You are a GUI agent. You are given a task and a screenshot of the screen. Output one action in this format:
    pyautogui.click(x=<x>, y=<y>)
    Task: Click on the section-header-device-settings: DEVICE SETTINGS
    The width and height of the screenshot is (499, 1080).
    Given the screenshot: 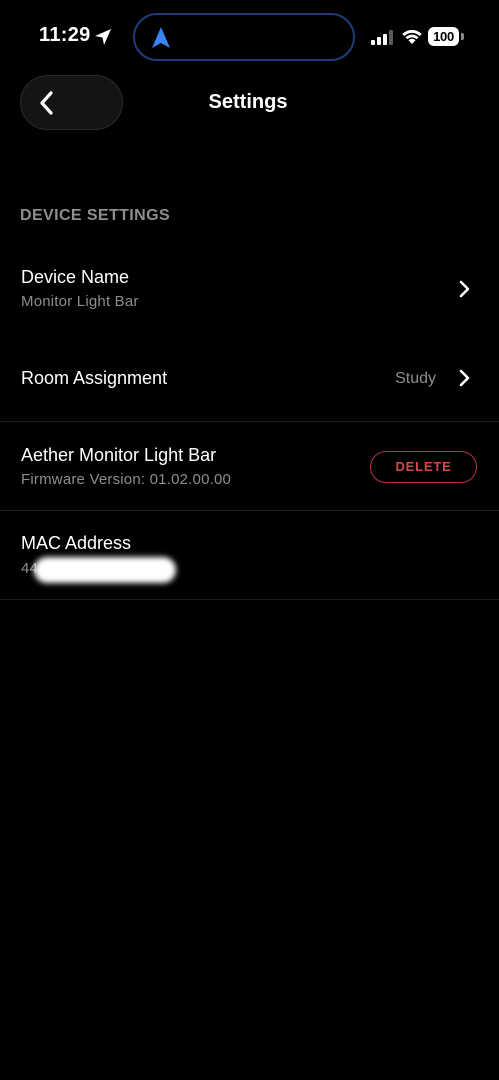 What is the action you would take?
    pyautogui.click(x=95, y=215)
    